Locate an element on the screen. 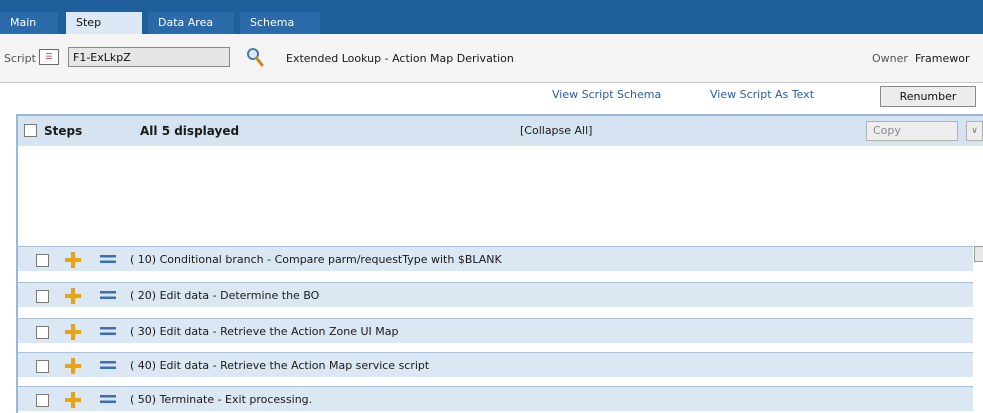 This screenshot has width=983, height=413. magnifier-icon is located at coordinates (255, 57).